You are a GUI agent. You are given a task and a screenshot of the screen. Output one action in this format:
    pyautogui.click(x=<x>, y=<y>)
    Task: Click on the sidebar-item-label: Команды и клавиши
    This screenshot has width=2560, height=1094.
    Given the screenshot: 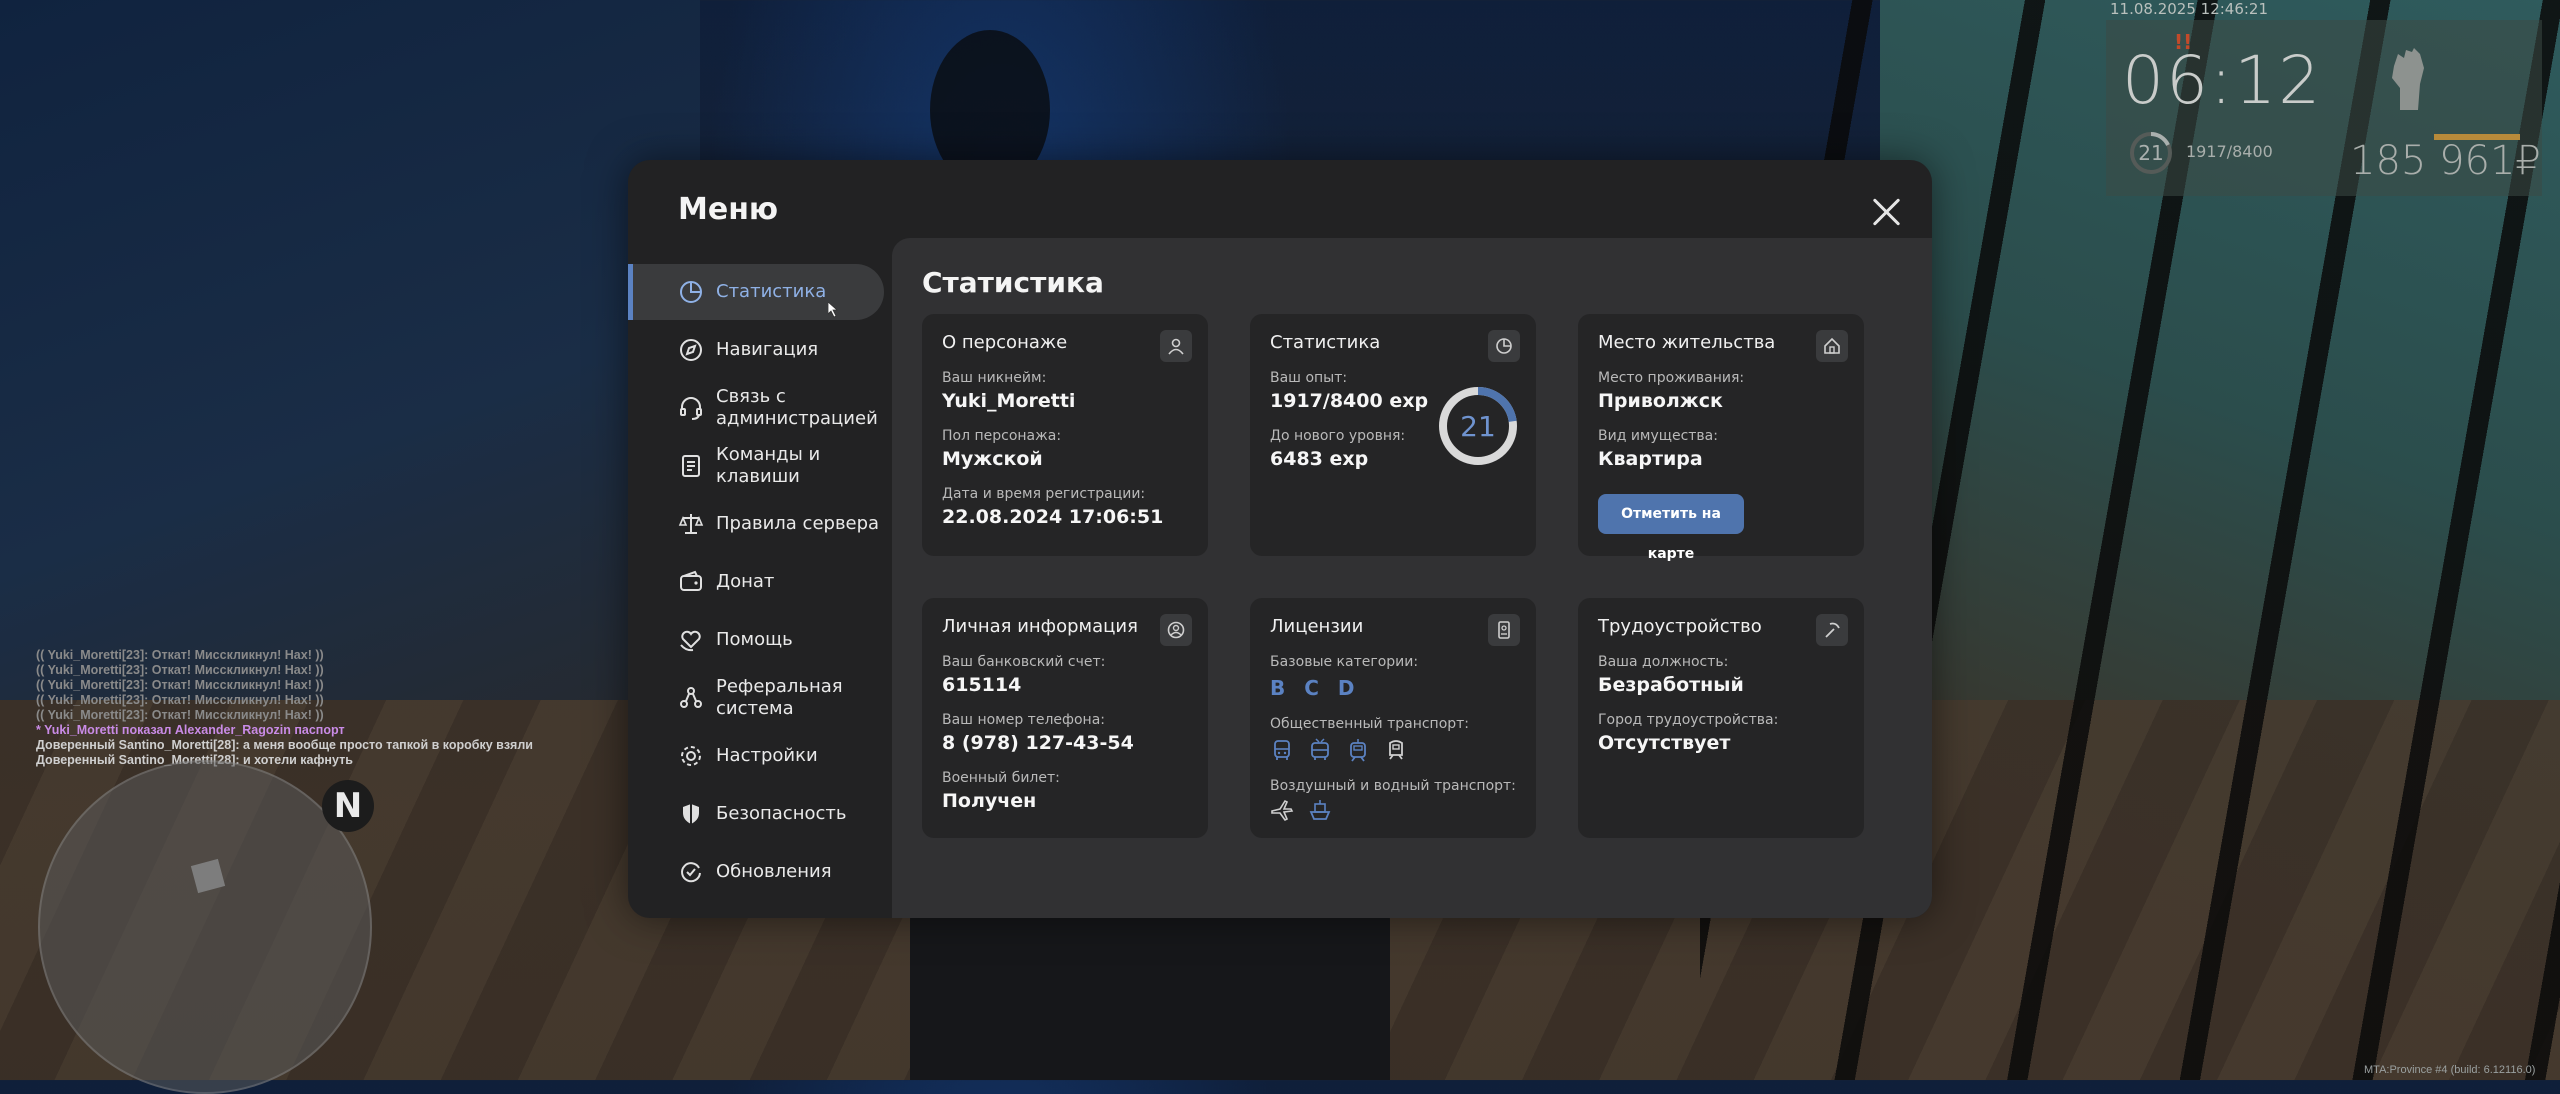 What is the action you would take?
    pyautogui.click(x=768, y=465)
    